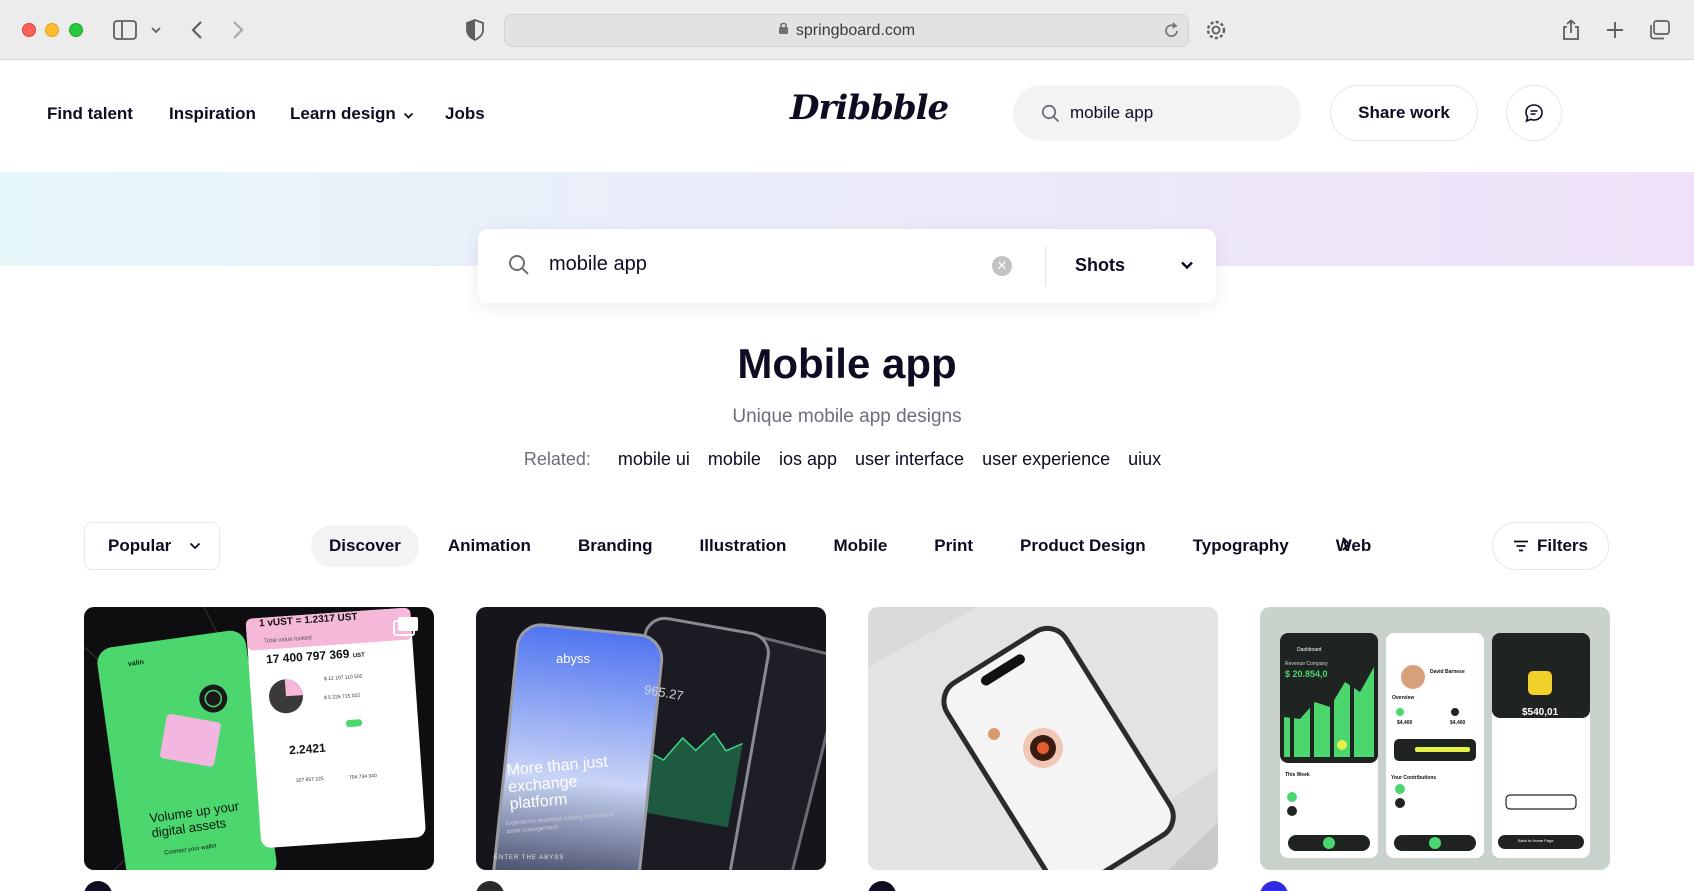 The height and width of the screenshot is (891, 1694). I want to click on related-tag: uiux, so click(1144, 459).